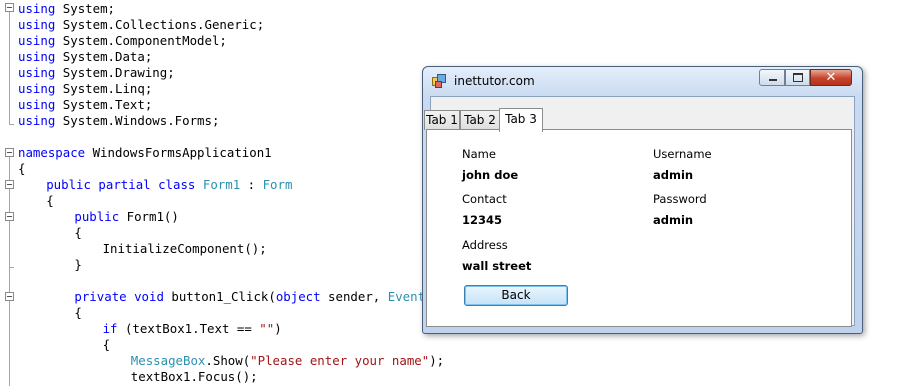 This screenshot has width=899, height=386. I want to click on close-icon: ✕, so click(831, 77).